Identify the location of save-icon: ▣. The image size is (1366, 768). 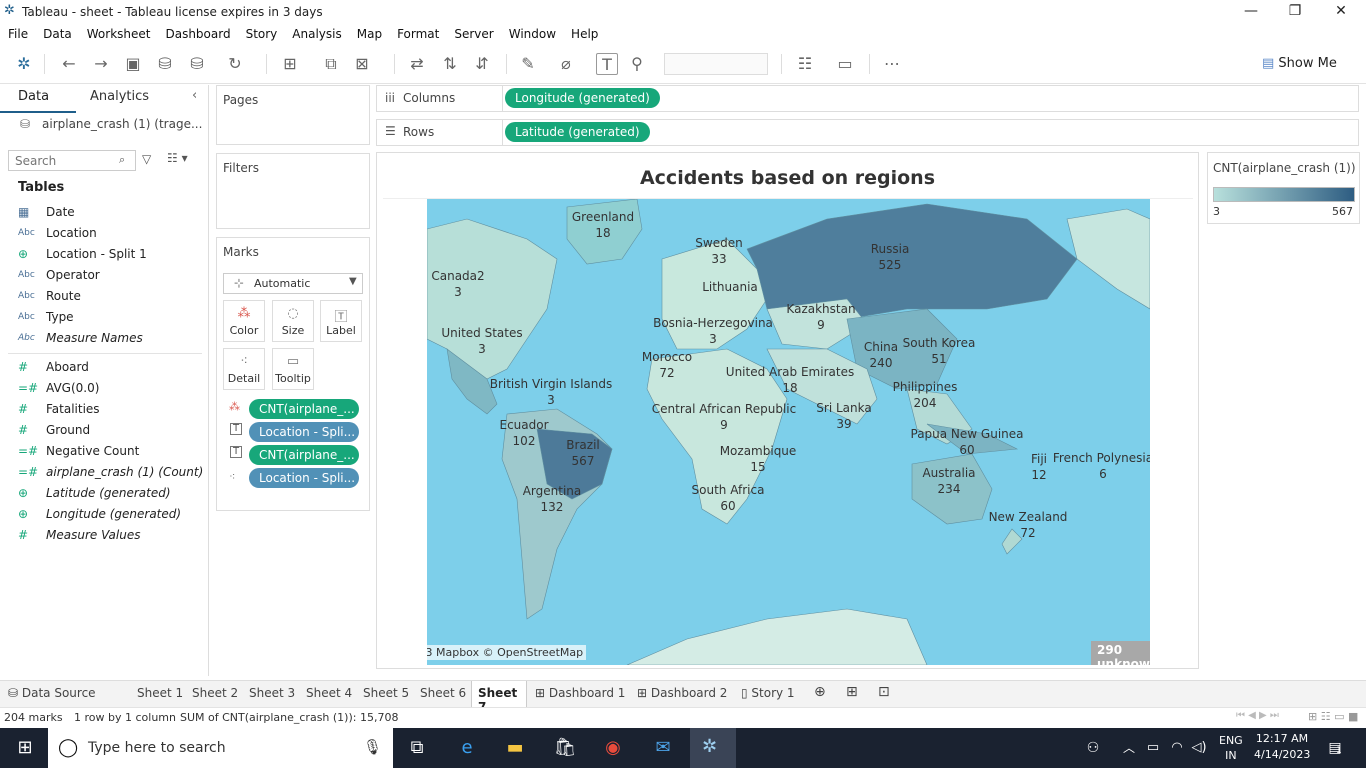
(133, 64).